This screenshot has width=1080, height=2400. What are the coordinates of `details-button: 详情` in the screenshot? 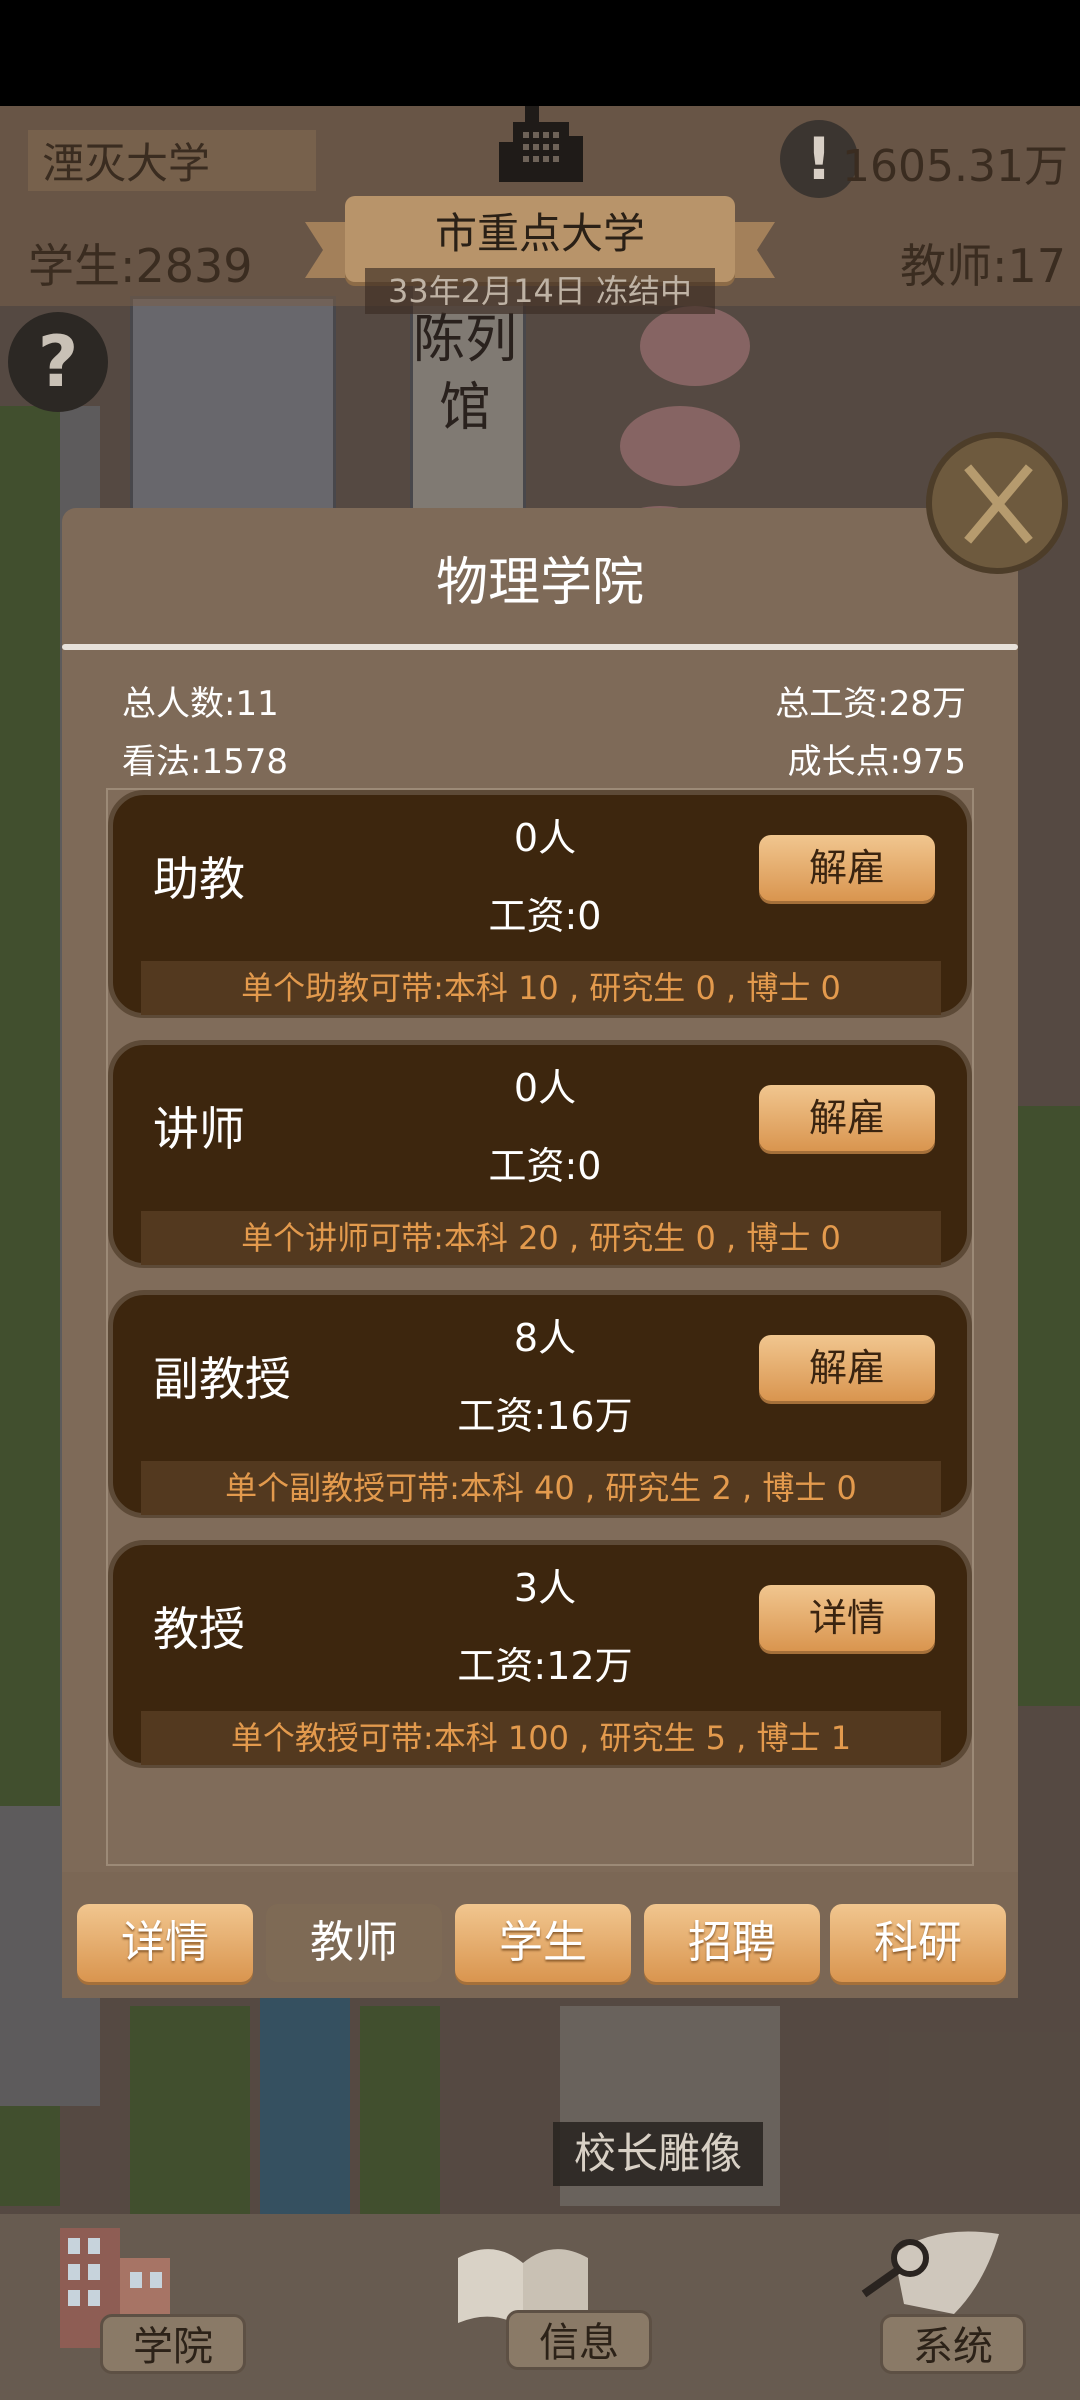 It's located at (847, 1618).